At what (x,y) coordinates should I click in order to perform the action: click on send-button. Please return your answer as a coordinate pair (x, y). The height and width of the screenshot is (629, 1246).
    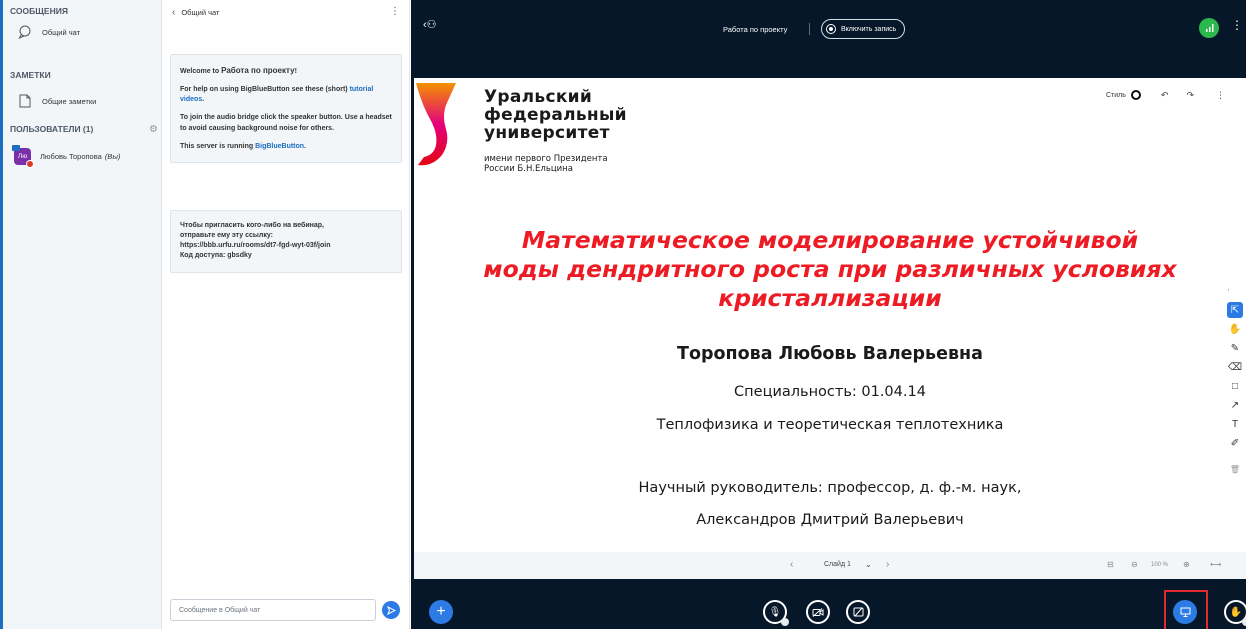
    Looking at the image, I should click on (391, 610).